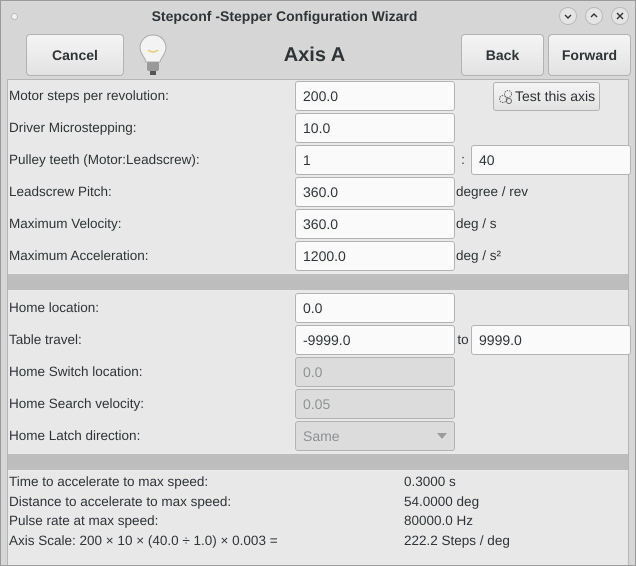  I want to click on field-label: Maximum Velocity:, so click(66, 223).